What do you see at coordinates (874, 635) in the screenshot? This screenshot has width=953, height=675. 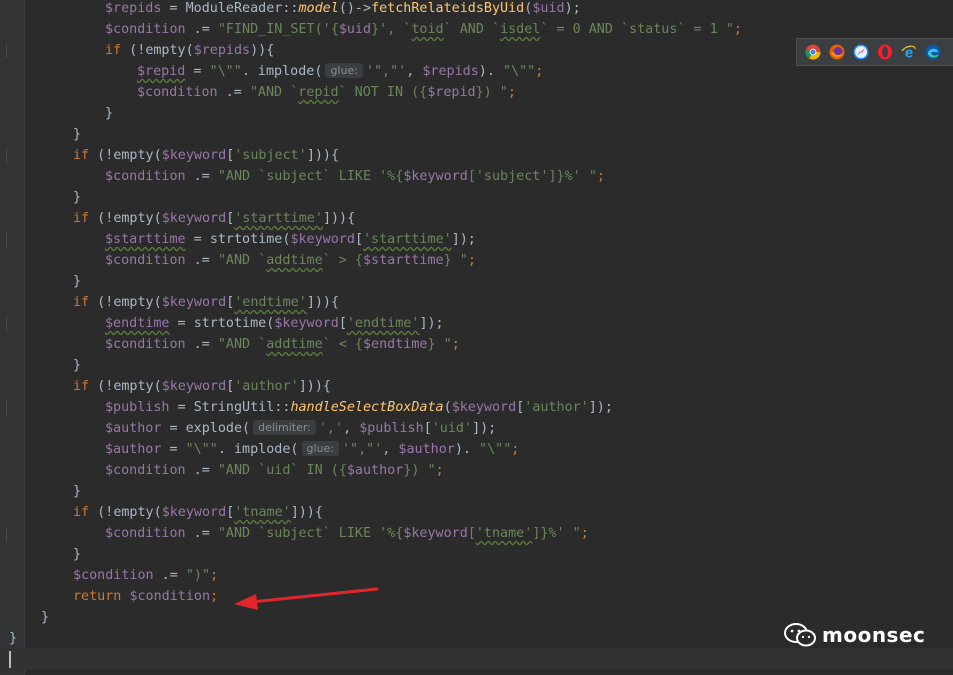 I see `watermark-text: moonsec` at bounding box center [874, 635].